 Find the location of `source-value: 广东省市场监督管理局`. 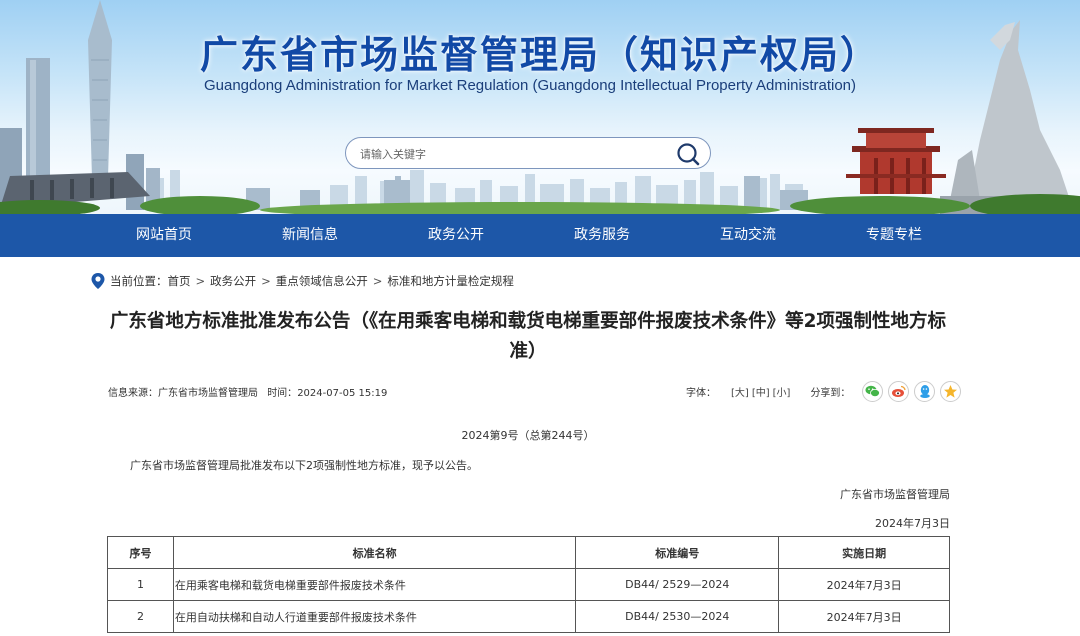

source-value: 广东省市场监督管理局 is located at coordinates (208, 393).